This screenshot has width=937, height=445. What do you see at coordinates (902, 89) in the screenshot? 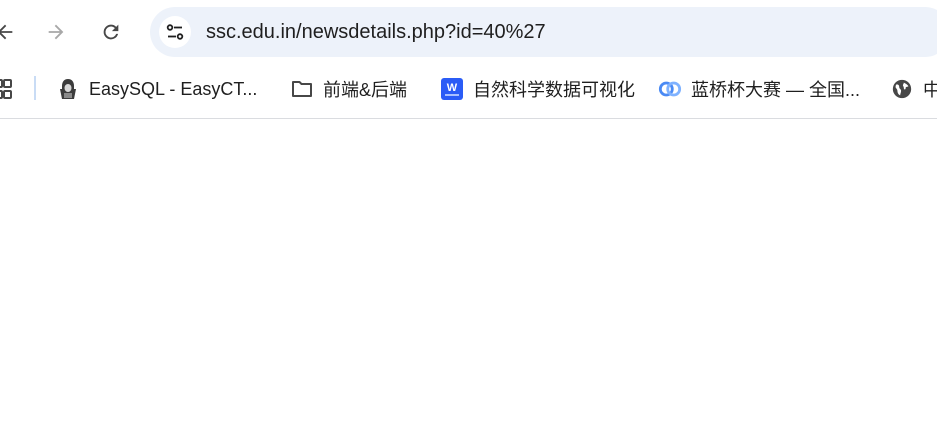
I see `globe-icon` at bounding box center [902, 89].